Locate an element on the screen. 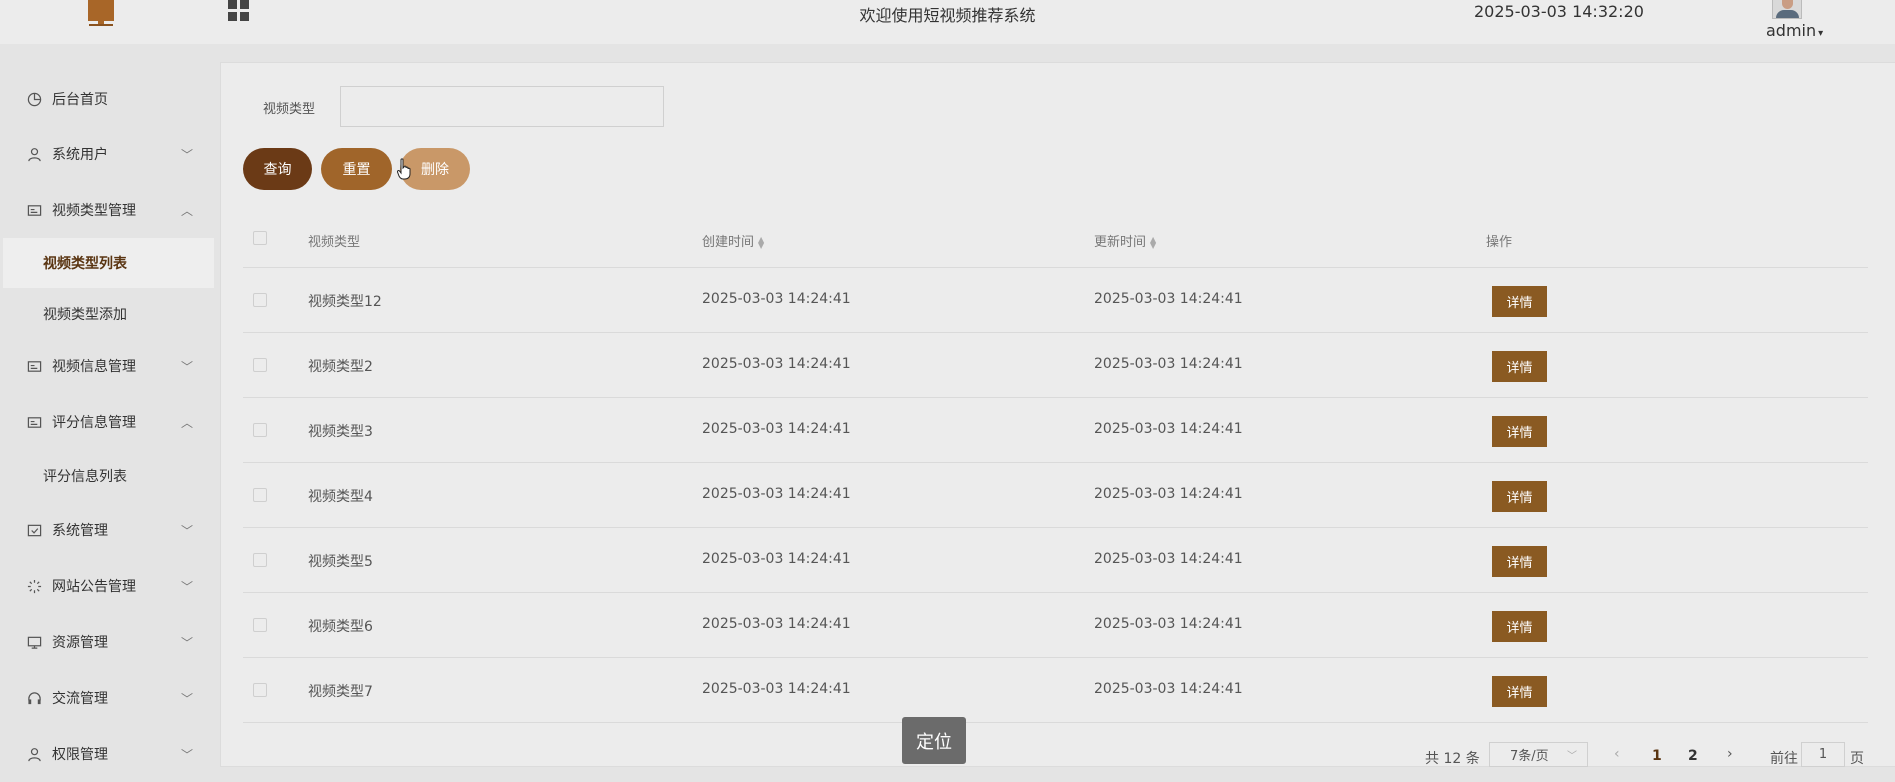  column-header-label: 创建时间 is located at coordinates (728, 242).